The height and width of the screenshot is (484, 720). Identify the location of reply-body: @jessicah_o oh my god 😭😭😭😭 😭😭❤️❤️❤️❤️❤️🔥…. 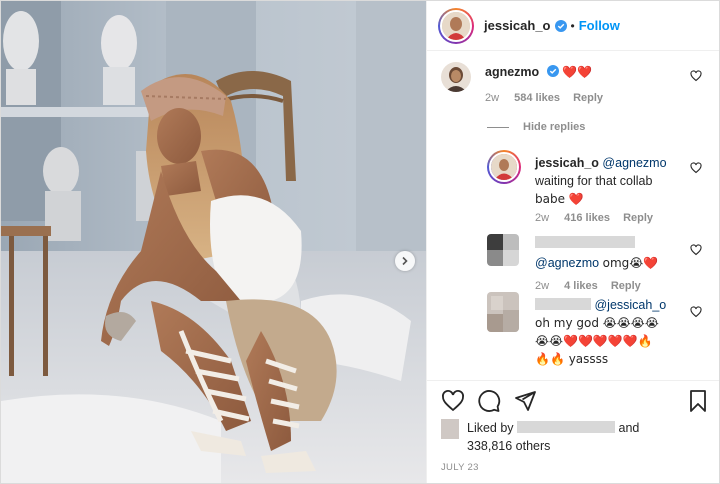
(615, 332).